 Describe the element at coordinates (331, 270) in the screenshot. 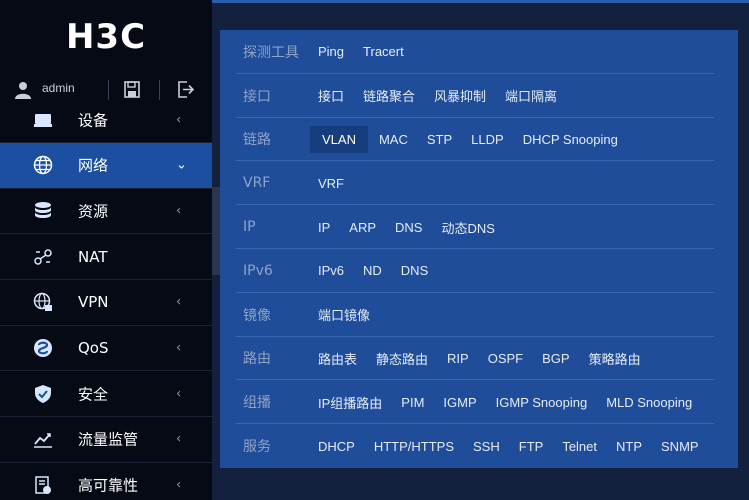

I see `menu-link-ipv6: IPv6` at that location.